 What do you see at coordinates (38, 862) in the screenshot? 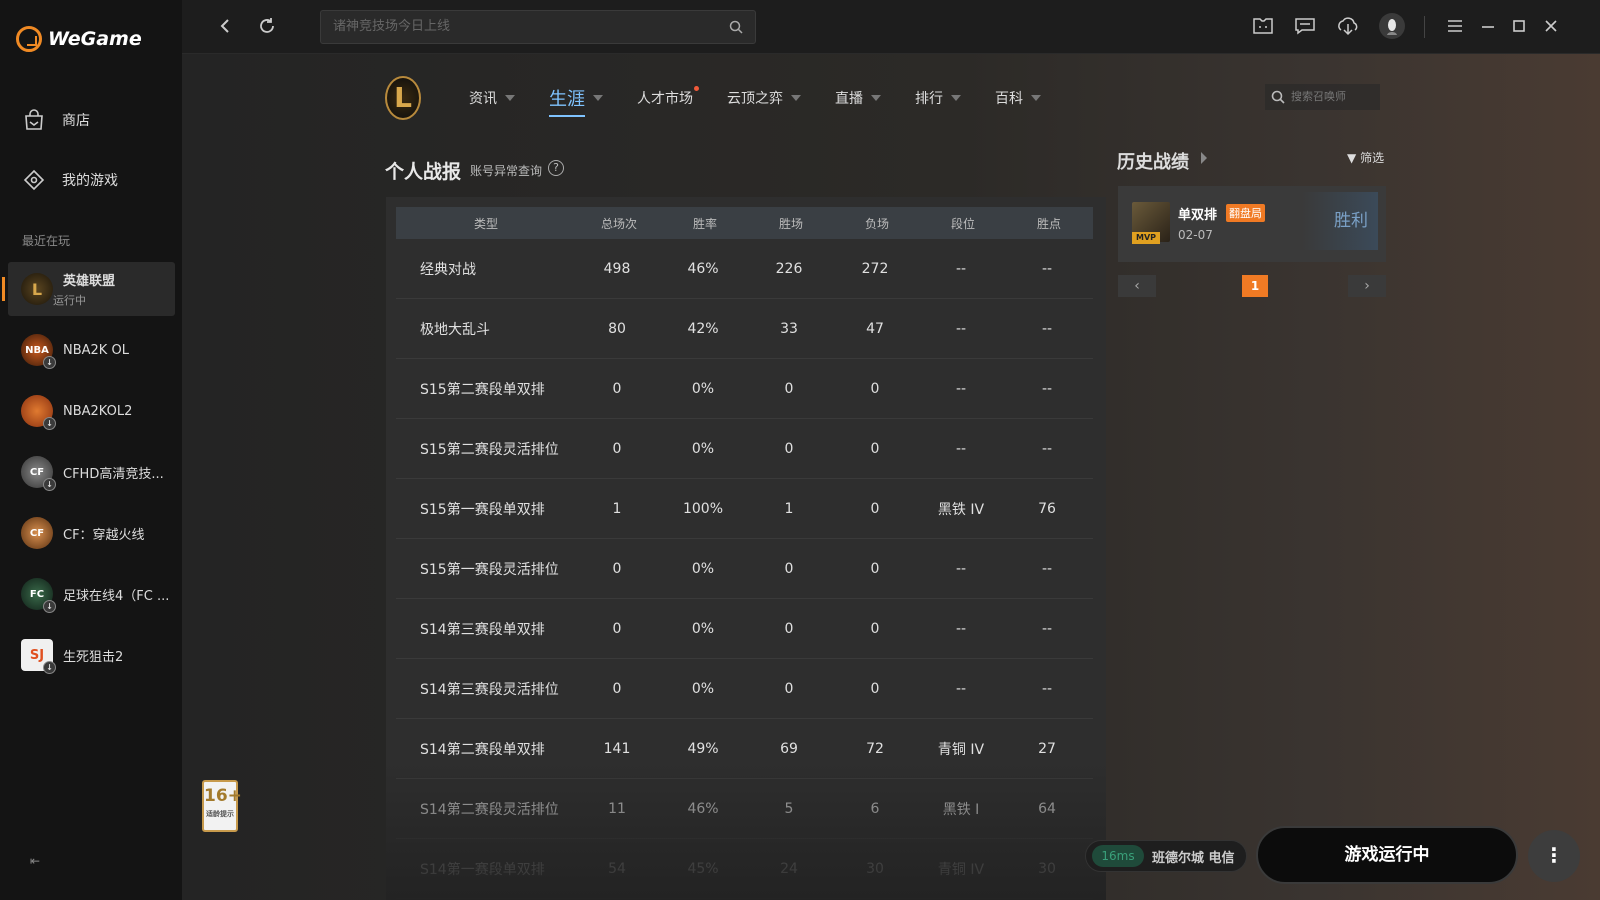
I see `collapse-sidebar-icon: ⇤` at bounding box center [38, 862].